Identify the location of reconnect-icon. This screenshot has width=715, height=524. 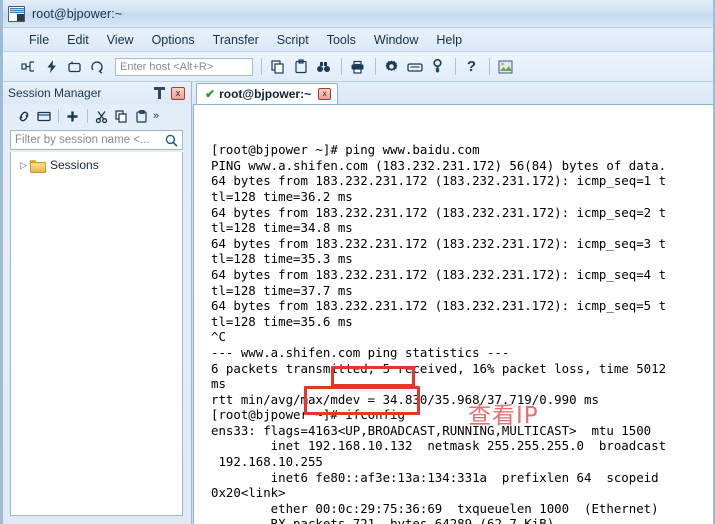
(74, 67).